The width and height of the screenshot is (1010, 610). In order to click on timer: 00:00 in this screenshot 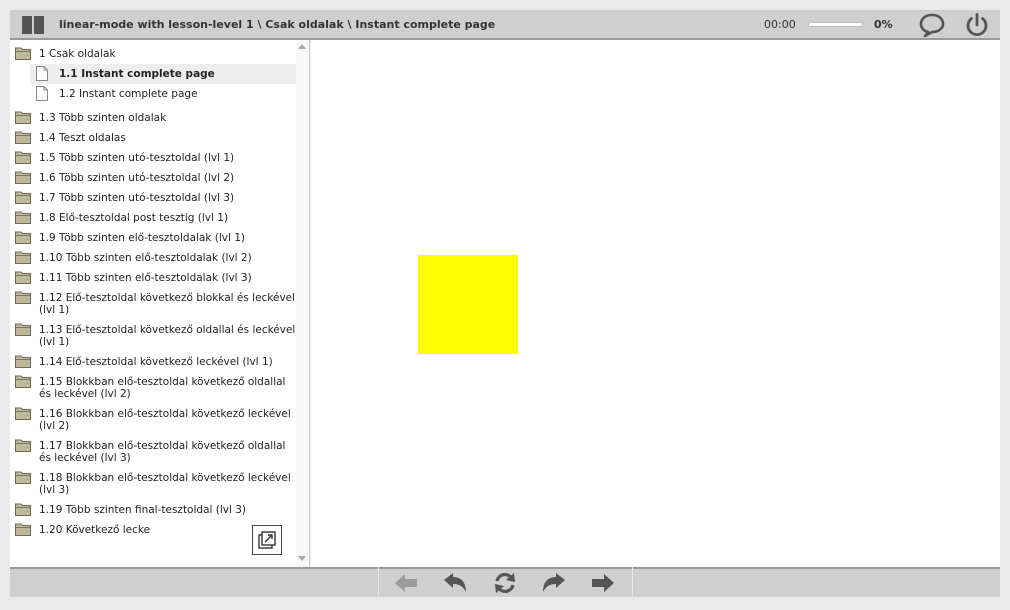, I will do `click(780, 24)`.